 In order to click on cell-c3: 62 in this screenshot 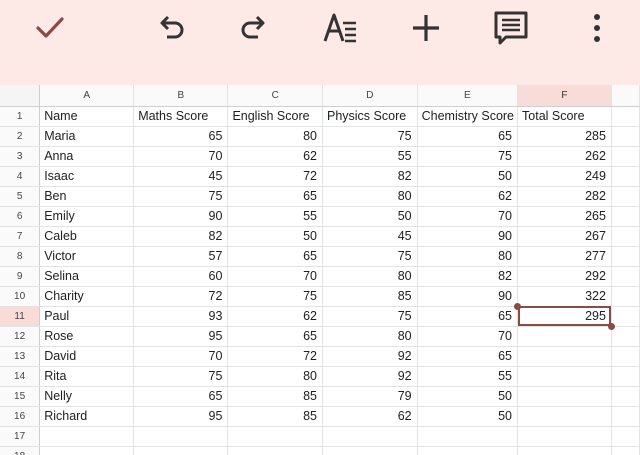, I will do `click(275, 156)`.